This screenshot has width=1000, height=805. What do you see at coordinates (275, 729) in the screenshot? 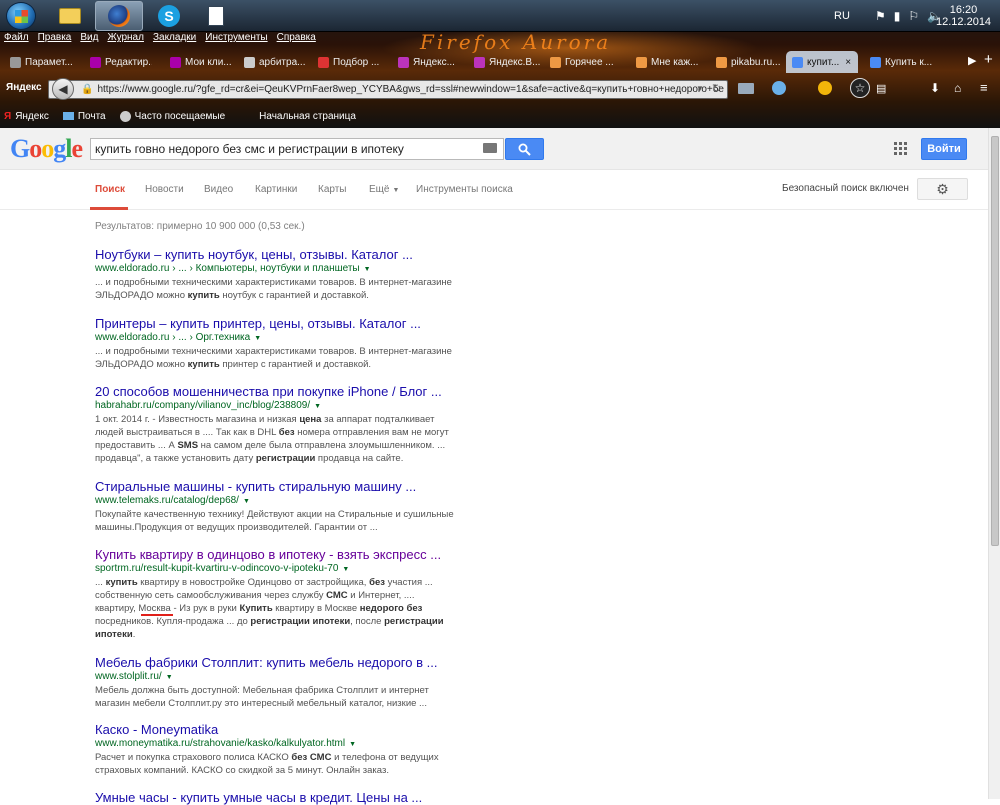
I see `result-title-link: Каско - Moneymatika` at bounding box center [275, 729].